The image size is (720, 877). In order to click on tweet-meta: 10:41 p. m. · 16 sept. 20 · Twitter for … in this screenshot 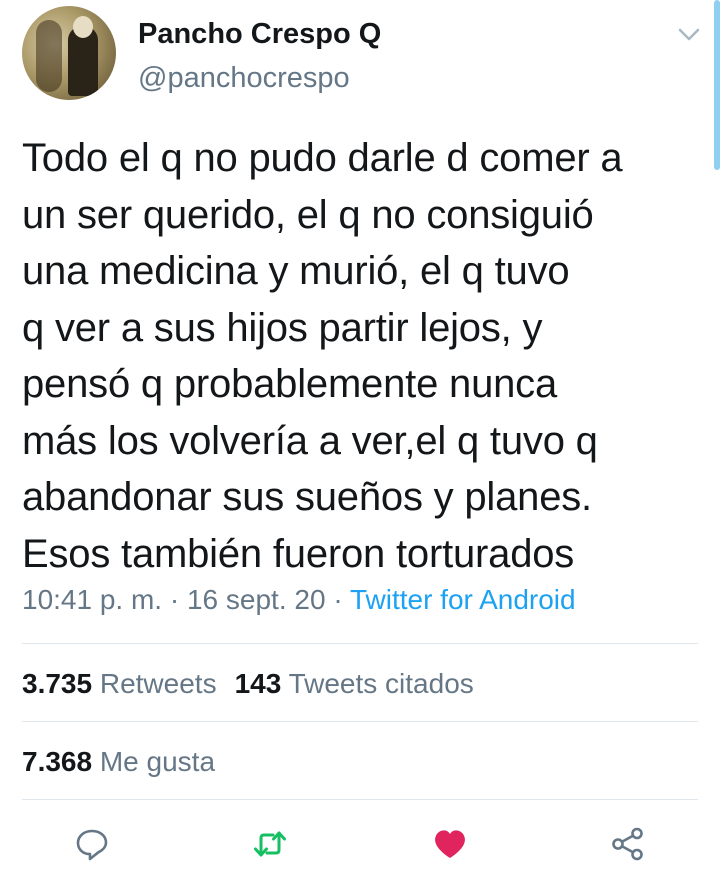, I will do `click(299, 600)`.